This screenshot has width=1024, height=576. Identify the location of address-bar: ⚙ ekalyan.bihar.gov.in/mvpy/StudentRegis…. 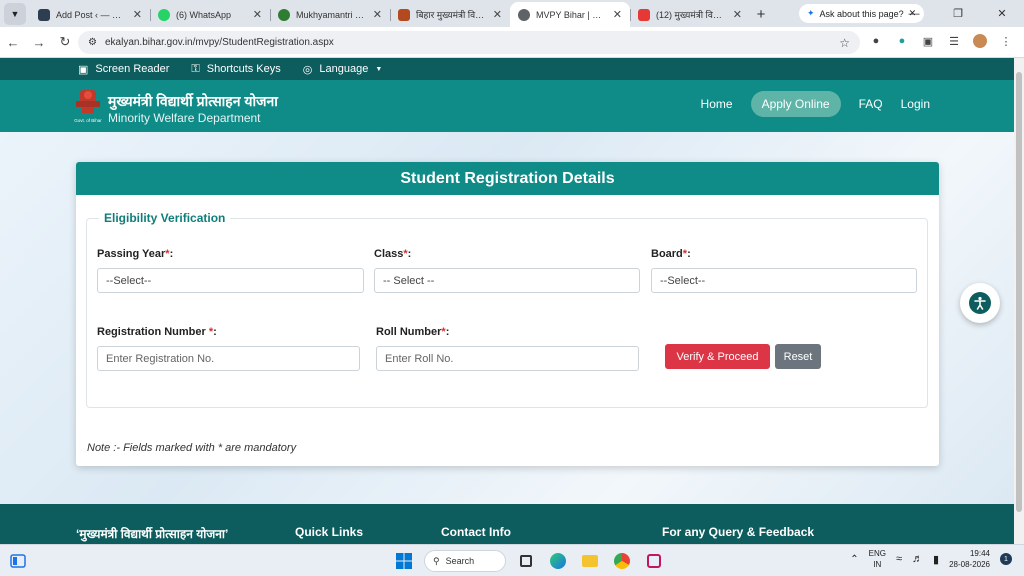
(469, 42).